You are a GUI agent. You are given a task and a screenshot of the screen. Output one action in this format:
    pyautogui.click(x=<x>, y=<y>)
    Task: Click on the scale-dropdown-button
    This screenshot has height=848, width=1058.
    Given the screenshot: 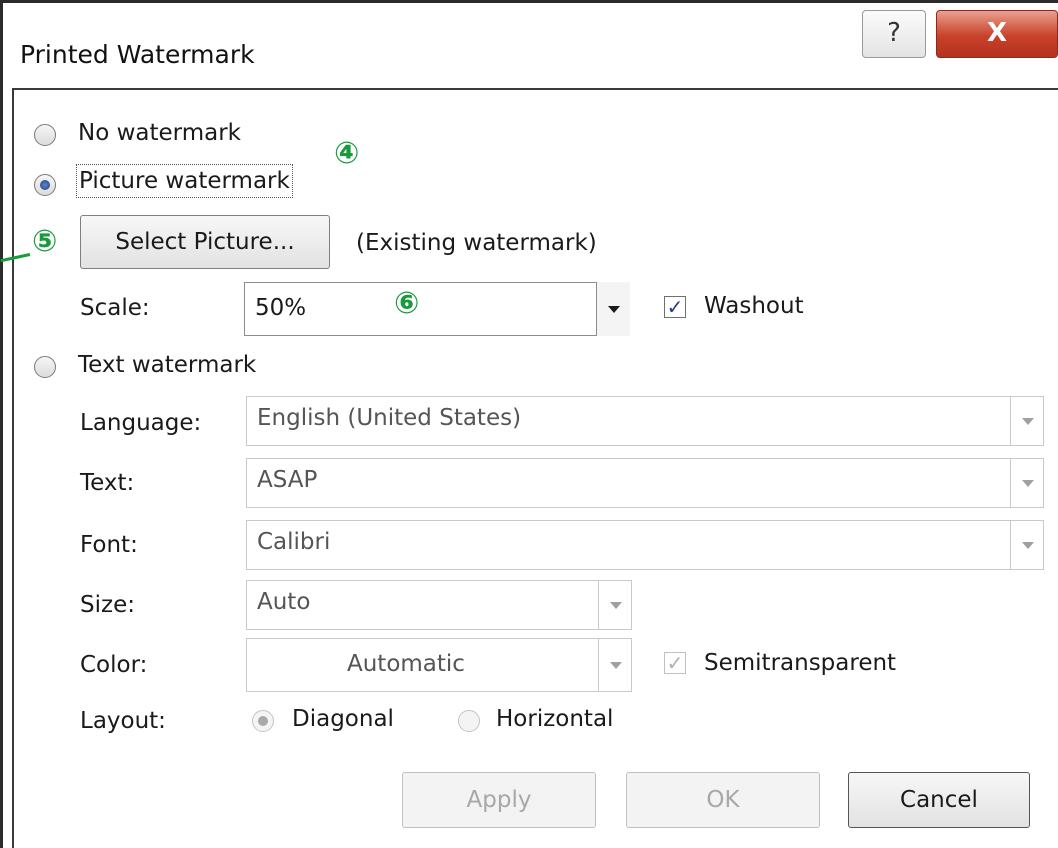 What is the action you would take?
    pyautogui.click(x=613, y=309)
    